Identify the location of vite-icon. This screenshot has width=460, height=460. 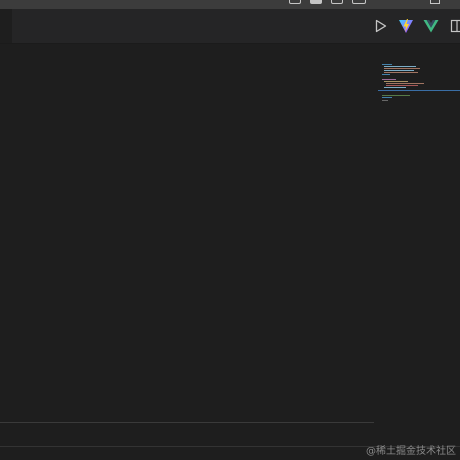
(406, 26).